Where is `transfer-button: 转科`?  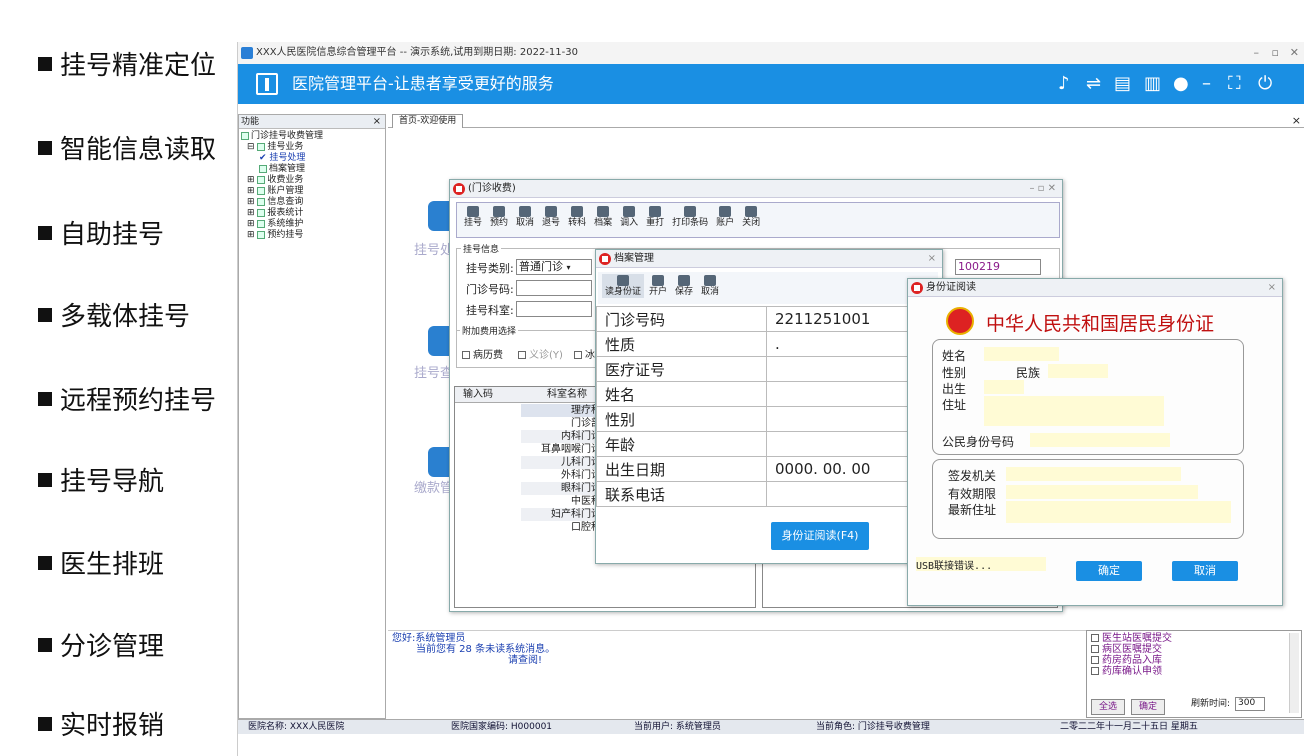
transfer-button: 转科 is located at coordinates (577, 217).